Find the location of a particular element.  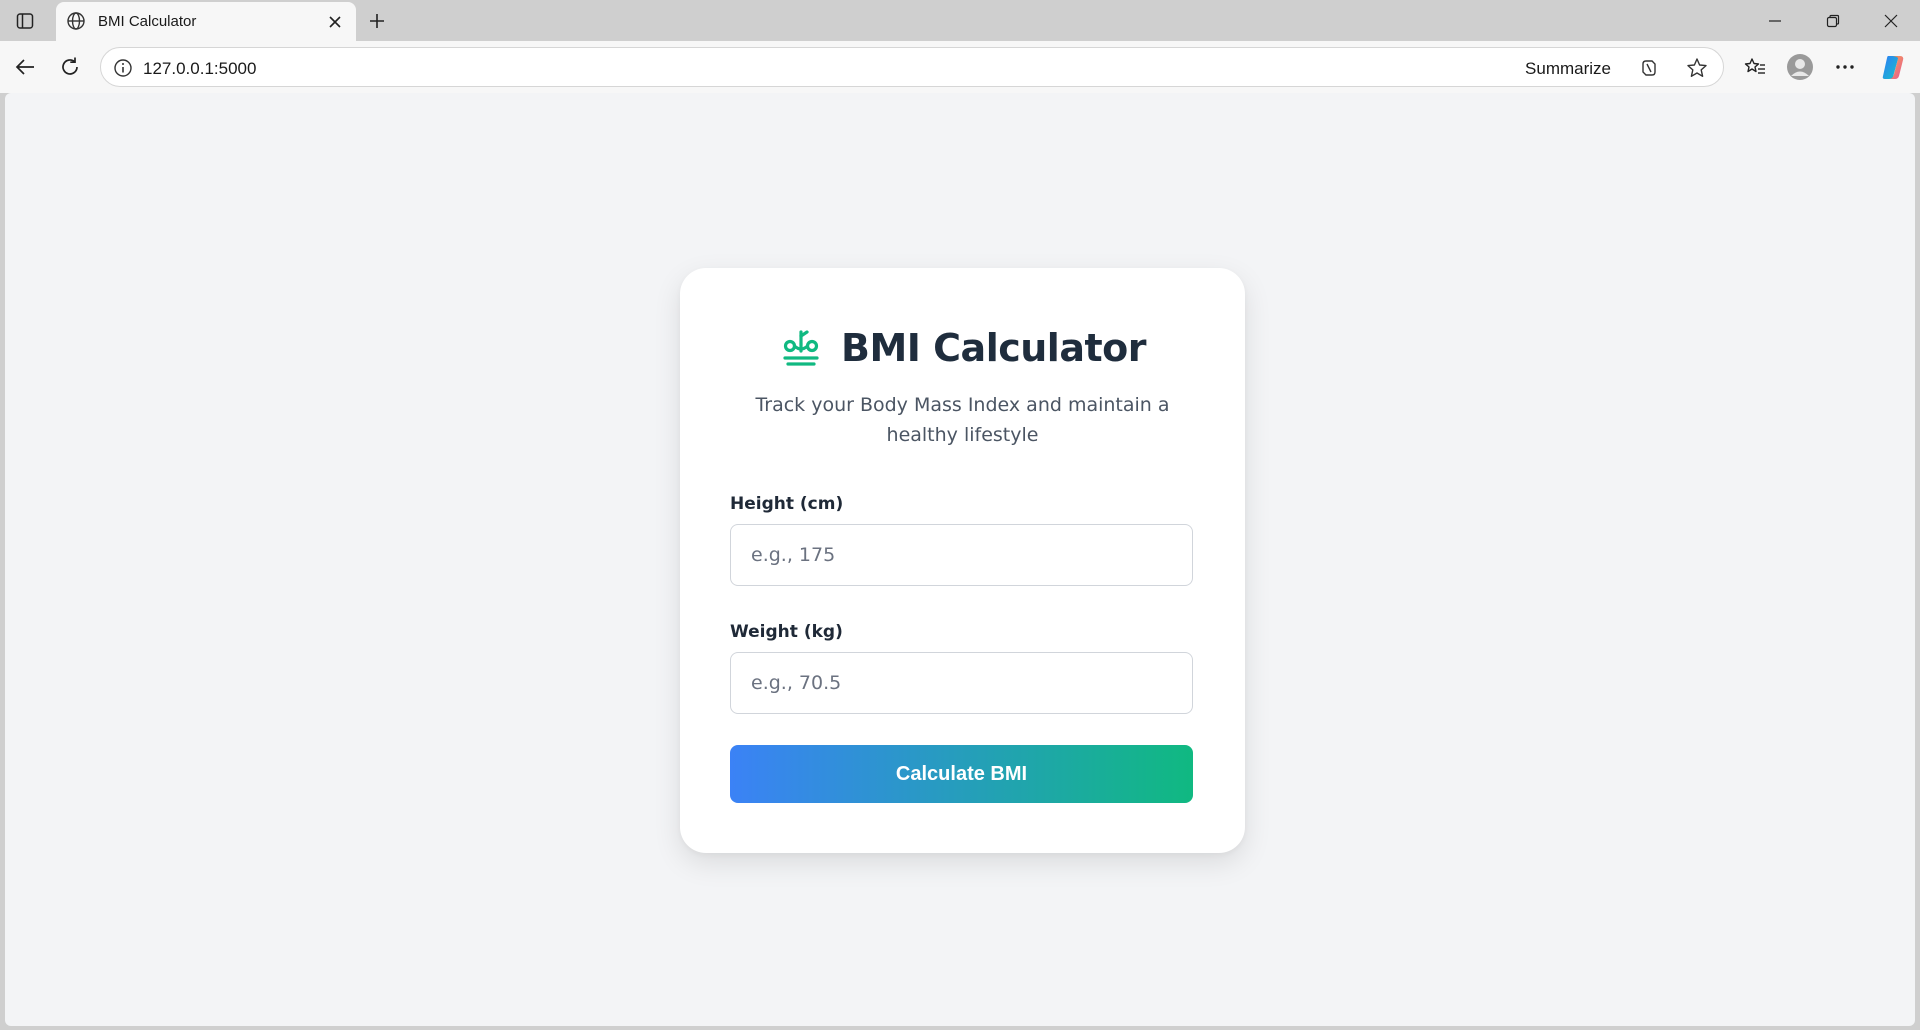

favorite-star-icon is located at coordinates (1697, 68).